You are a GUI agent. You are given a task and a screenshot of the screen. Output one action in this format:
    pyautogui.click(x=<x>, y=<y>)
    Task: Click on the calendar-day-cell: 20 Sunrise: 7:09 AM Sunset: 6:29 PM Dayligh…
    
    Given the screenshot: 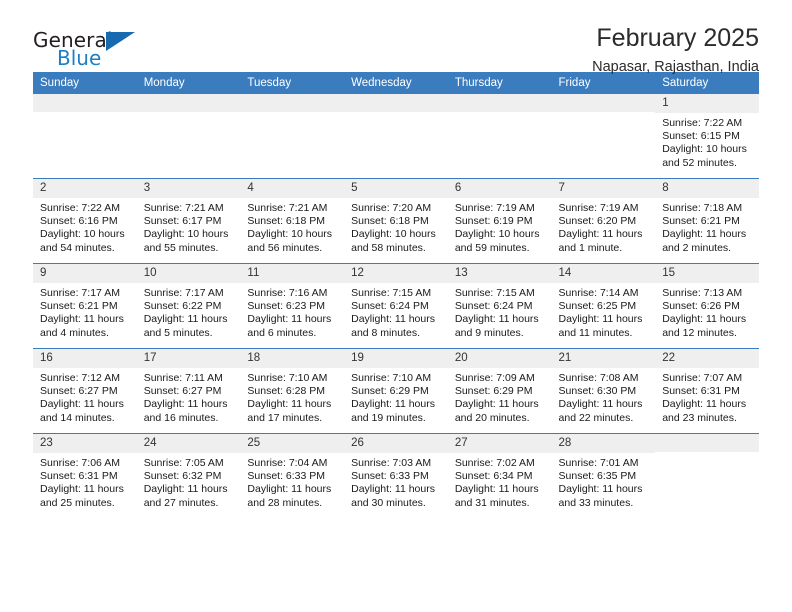 What is the action you would take?
    pyautogui.click(x=499, y=391)
    